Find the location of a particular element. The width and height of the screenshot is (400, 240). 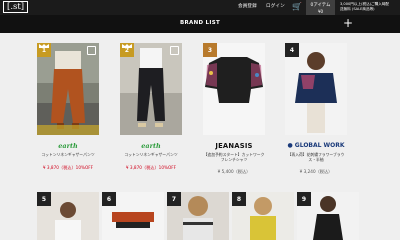

brand-logo: JEANASIS is located at coordinates (234, 146).